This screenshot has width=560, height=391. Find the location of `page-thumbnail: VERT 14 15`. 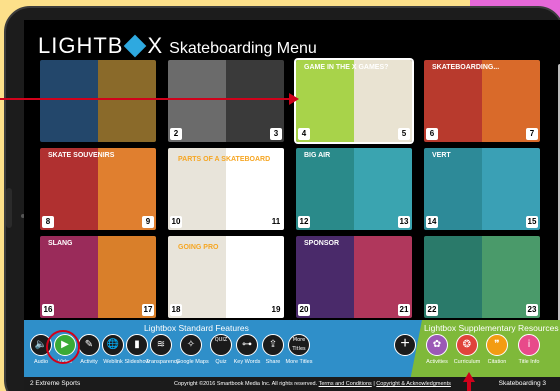

page-thumbnail: VERT 14 15 is located at coordinates (482, 189).